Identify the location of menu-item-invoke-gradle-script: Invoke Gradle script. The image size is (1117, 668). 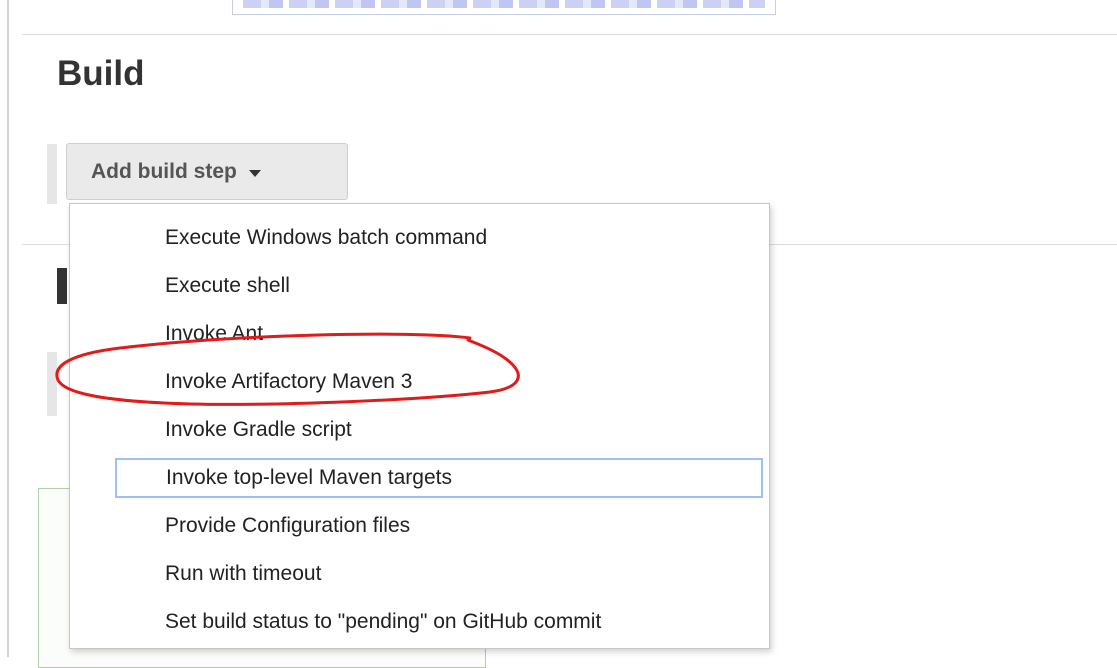
(439, 430).